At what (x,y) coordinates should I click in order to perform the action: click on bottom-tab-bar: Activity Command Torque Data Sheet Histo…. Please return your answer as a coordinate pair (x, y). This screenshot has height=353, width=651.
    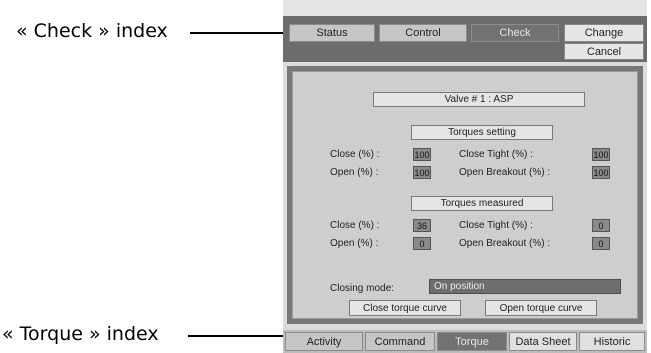
    Looking at the image, I should click on (465, 341).